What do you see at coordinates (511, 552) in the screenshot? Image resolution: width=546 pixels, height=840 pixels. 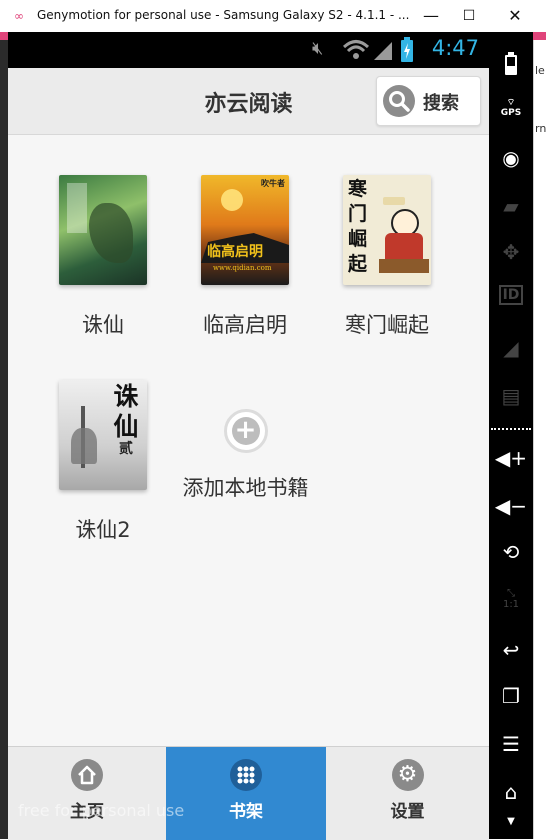 I see `rotate-icon: ⟲` at bounding box center [511, 552].